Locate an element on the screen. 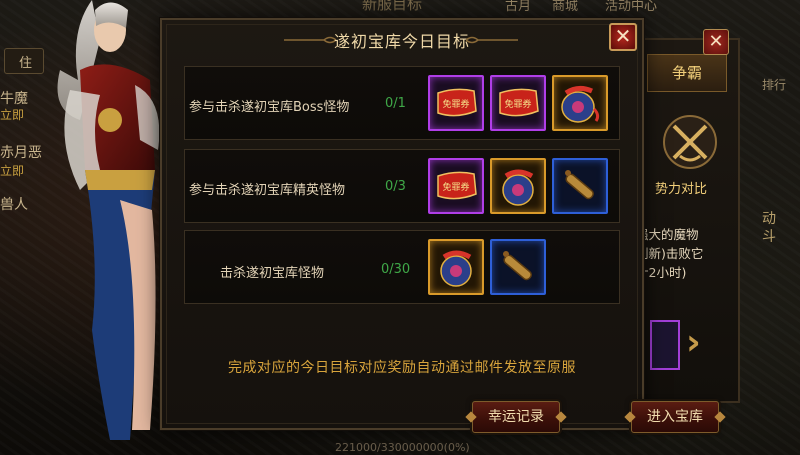 The image size is (800, 455). reward-mail-notice: 完成对应的今日目标对应奖励自动通过邮件发放至原服 is located at coordinates (402, 368).